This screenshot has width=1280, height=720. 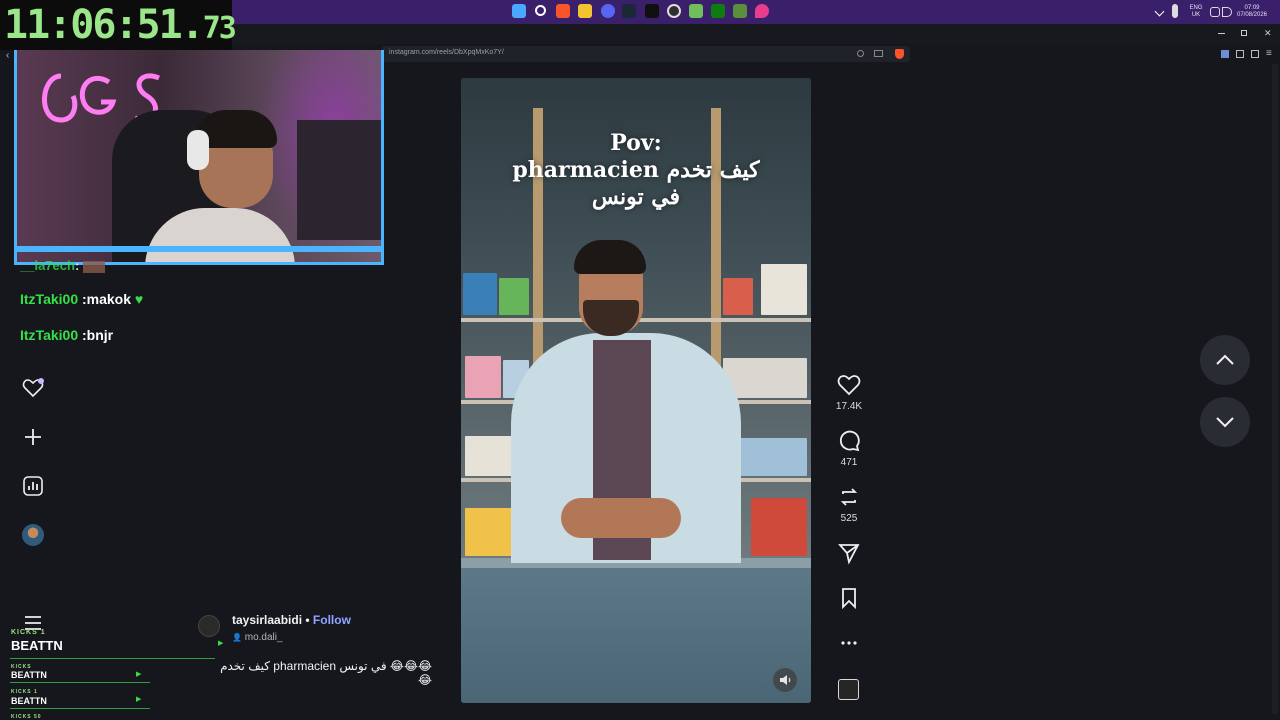 I want to click on chat-message: ItzTaki00 :makok ♥, so click(x=81, y=299).